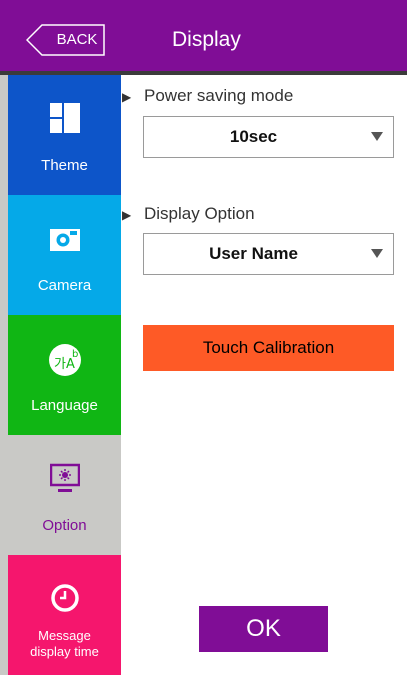 Image resolution: width=407 pixels, height=675 pixels. What do you see at coordinates (64, 635) in the screenshot?
I see `sidebar-item-label-line1: Message` at bounding box center [64, 635].